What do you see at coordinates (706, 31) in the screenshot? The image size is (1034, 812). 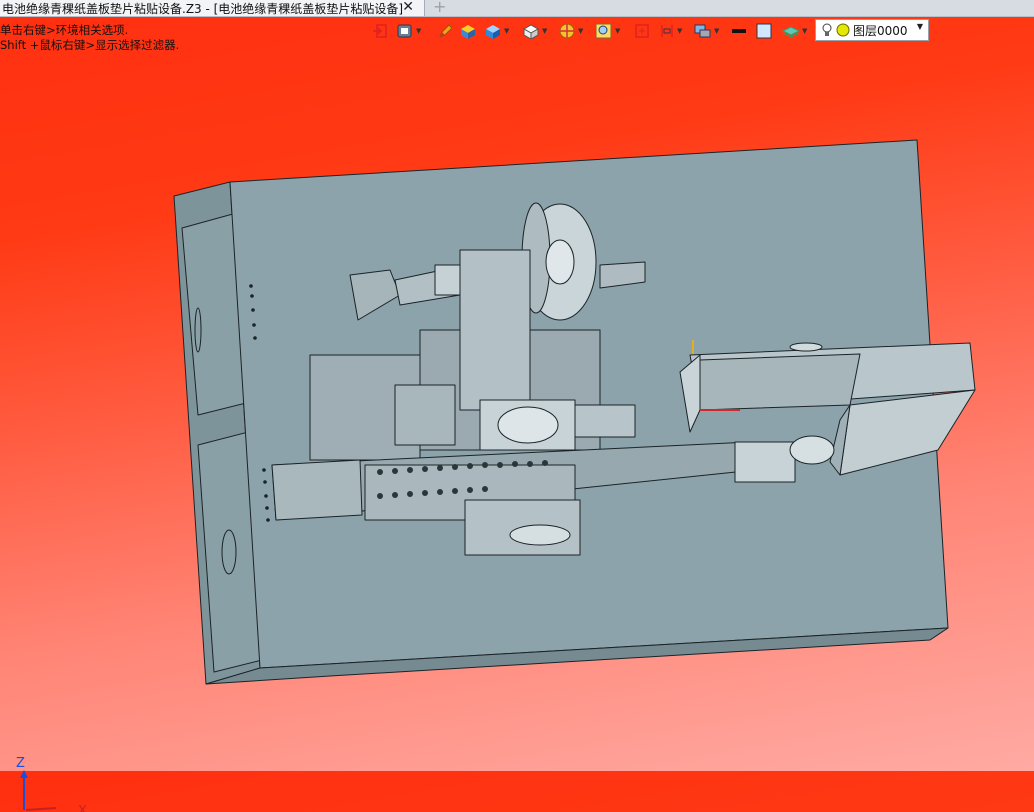 I see `display-icon: ▼` at bounding box center [706, 31].